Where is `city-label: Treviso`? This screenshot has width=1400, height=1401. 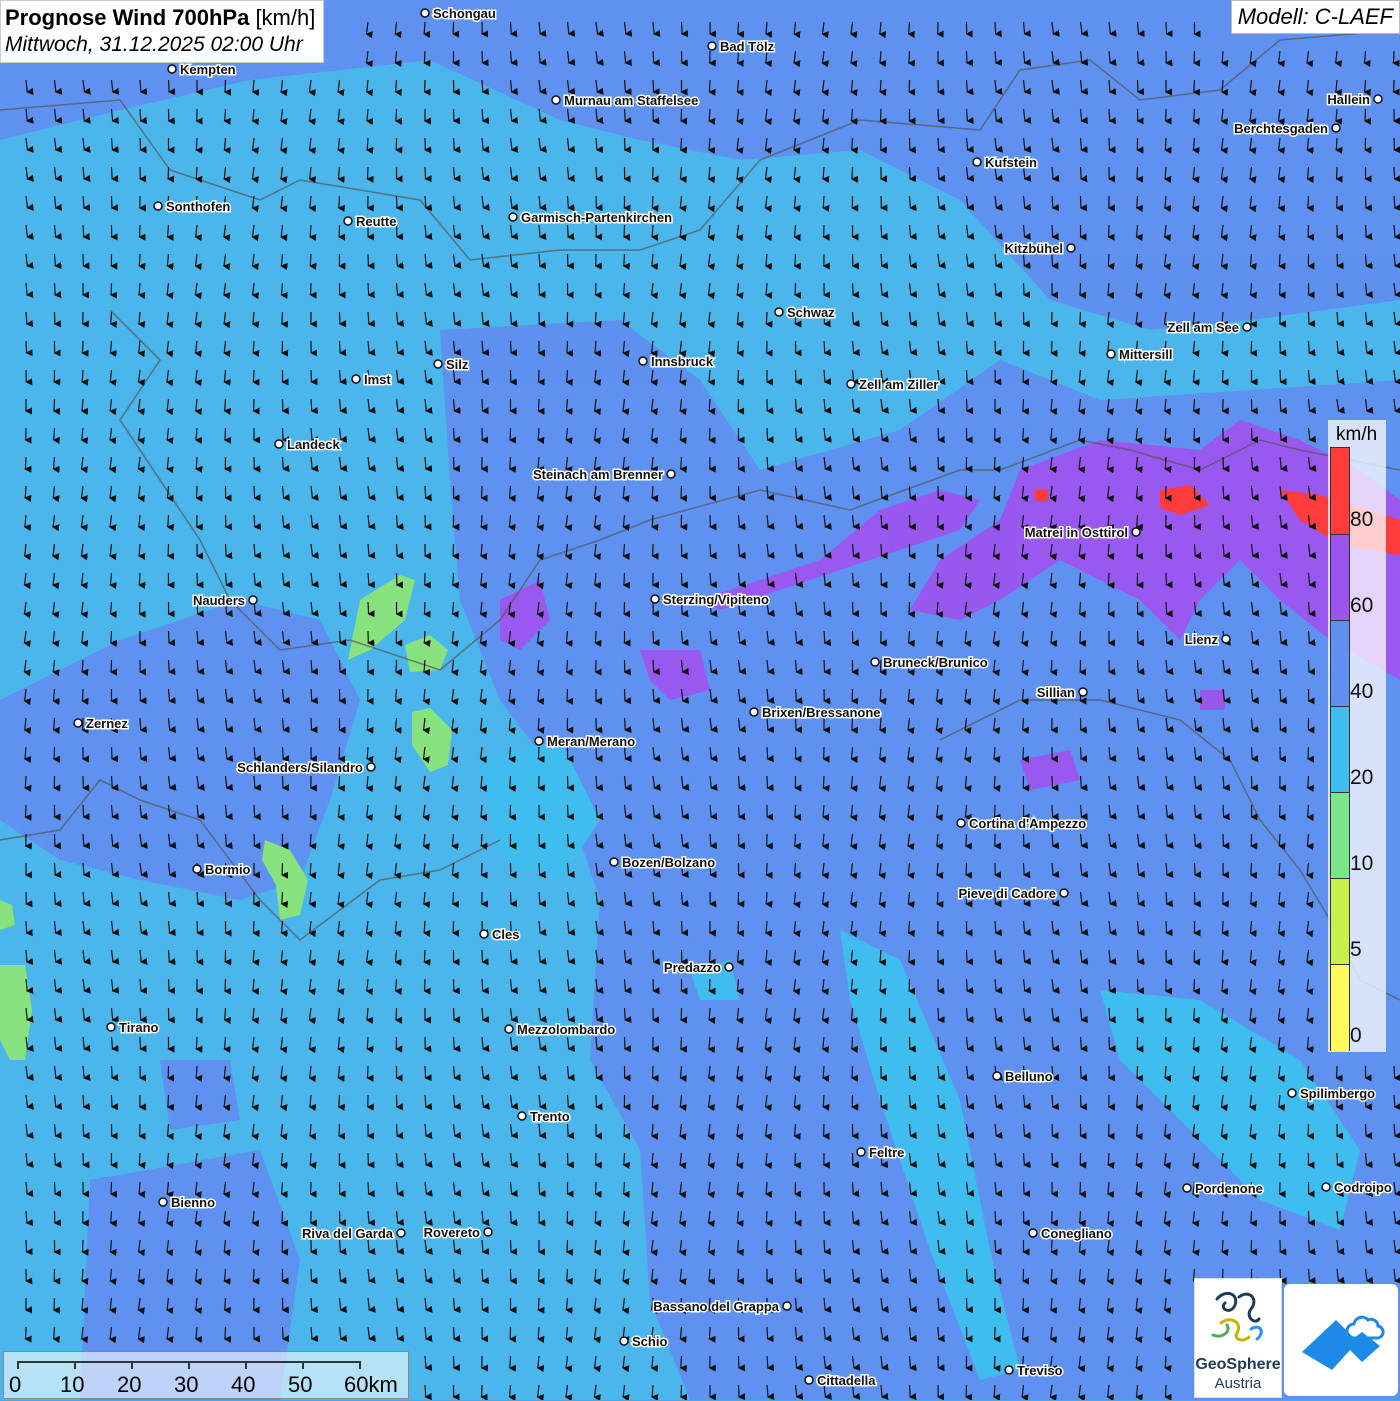 city-label: Treviso is located at coordinates (1040, 1370).